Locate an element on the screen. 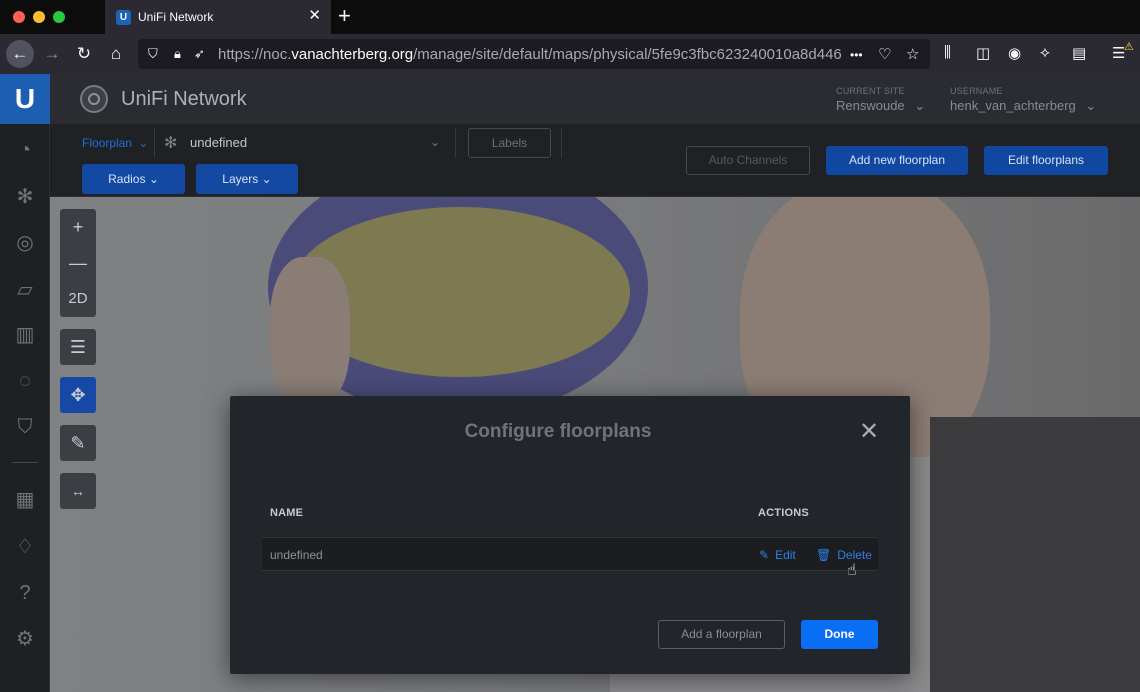  hand-cursor-icon: ☝ is located at coordinates (852, 570).